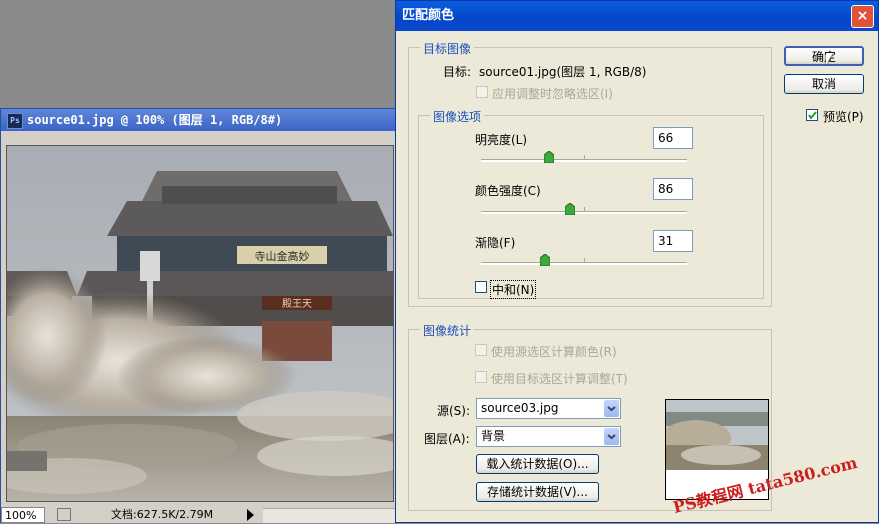 This screenshot has height=524, width=879. What do you see at coordinates (508, 191) in the screenshot?
I see `color-intensity-label: 颜色强度(C)` at bounding box center [508, 191].